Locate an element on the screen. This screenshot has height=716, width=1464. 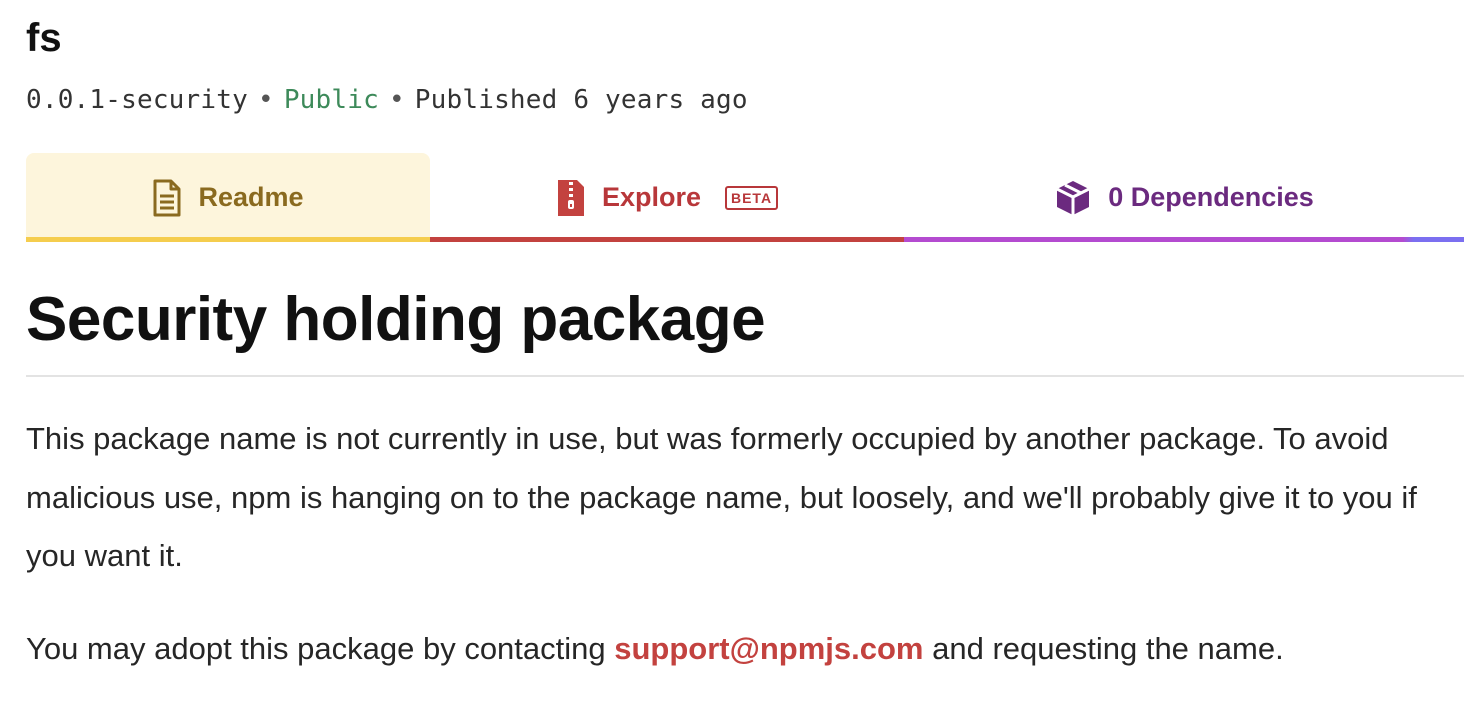
package-version: 0.0.1-security is located at coordinates (137, 100).